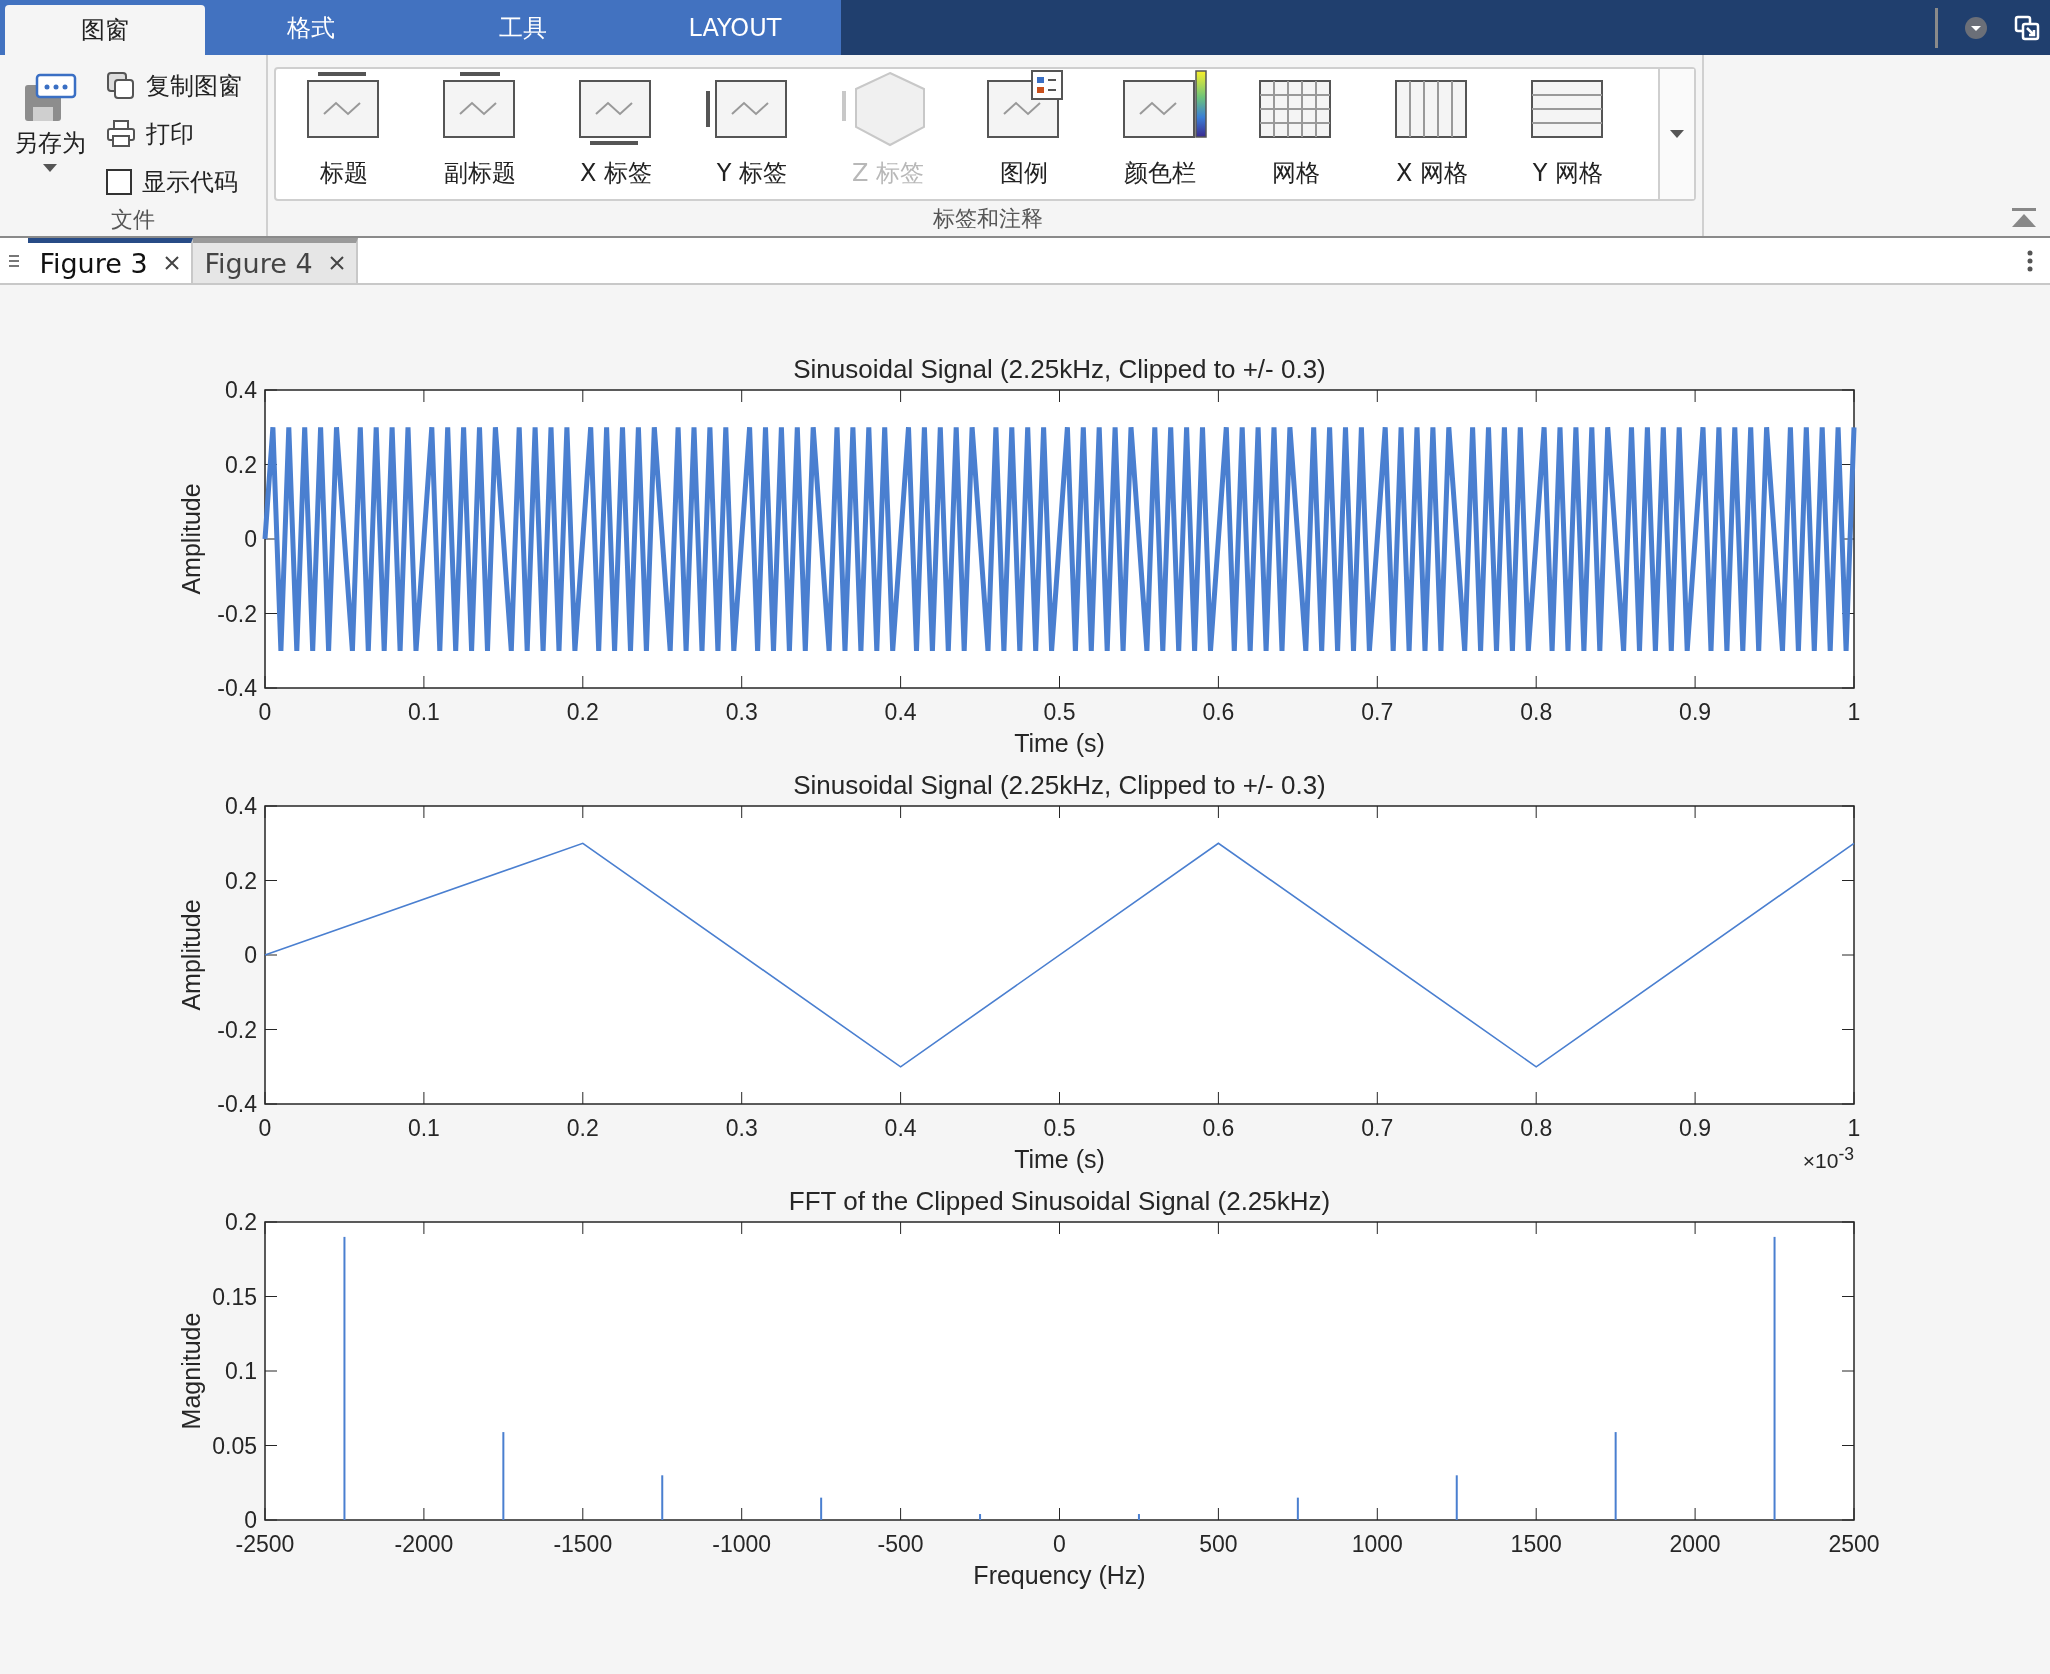  I want to click on save-as-button: 另存为, so click(50, 134).